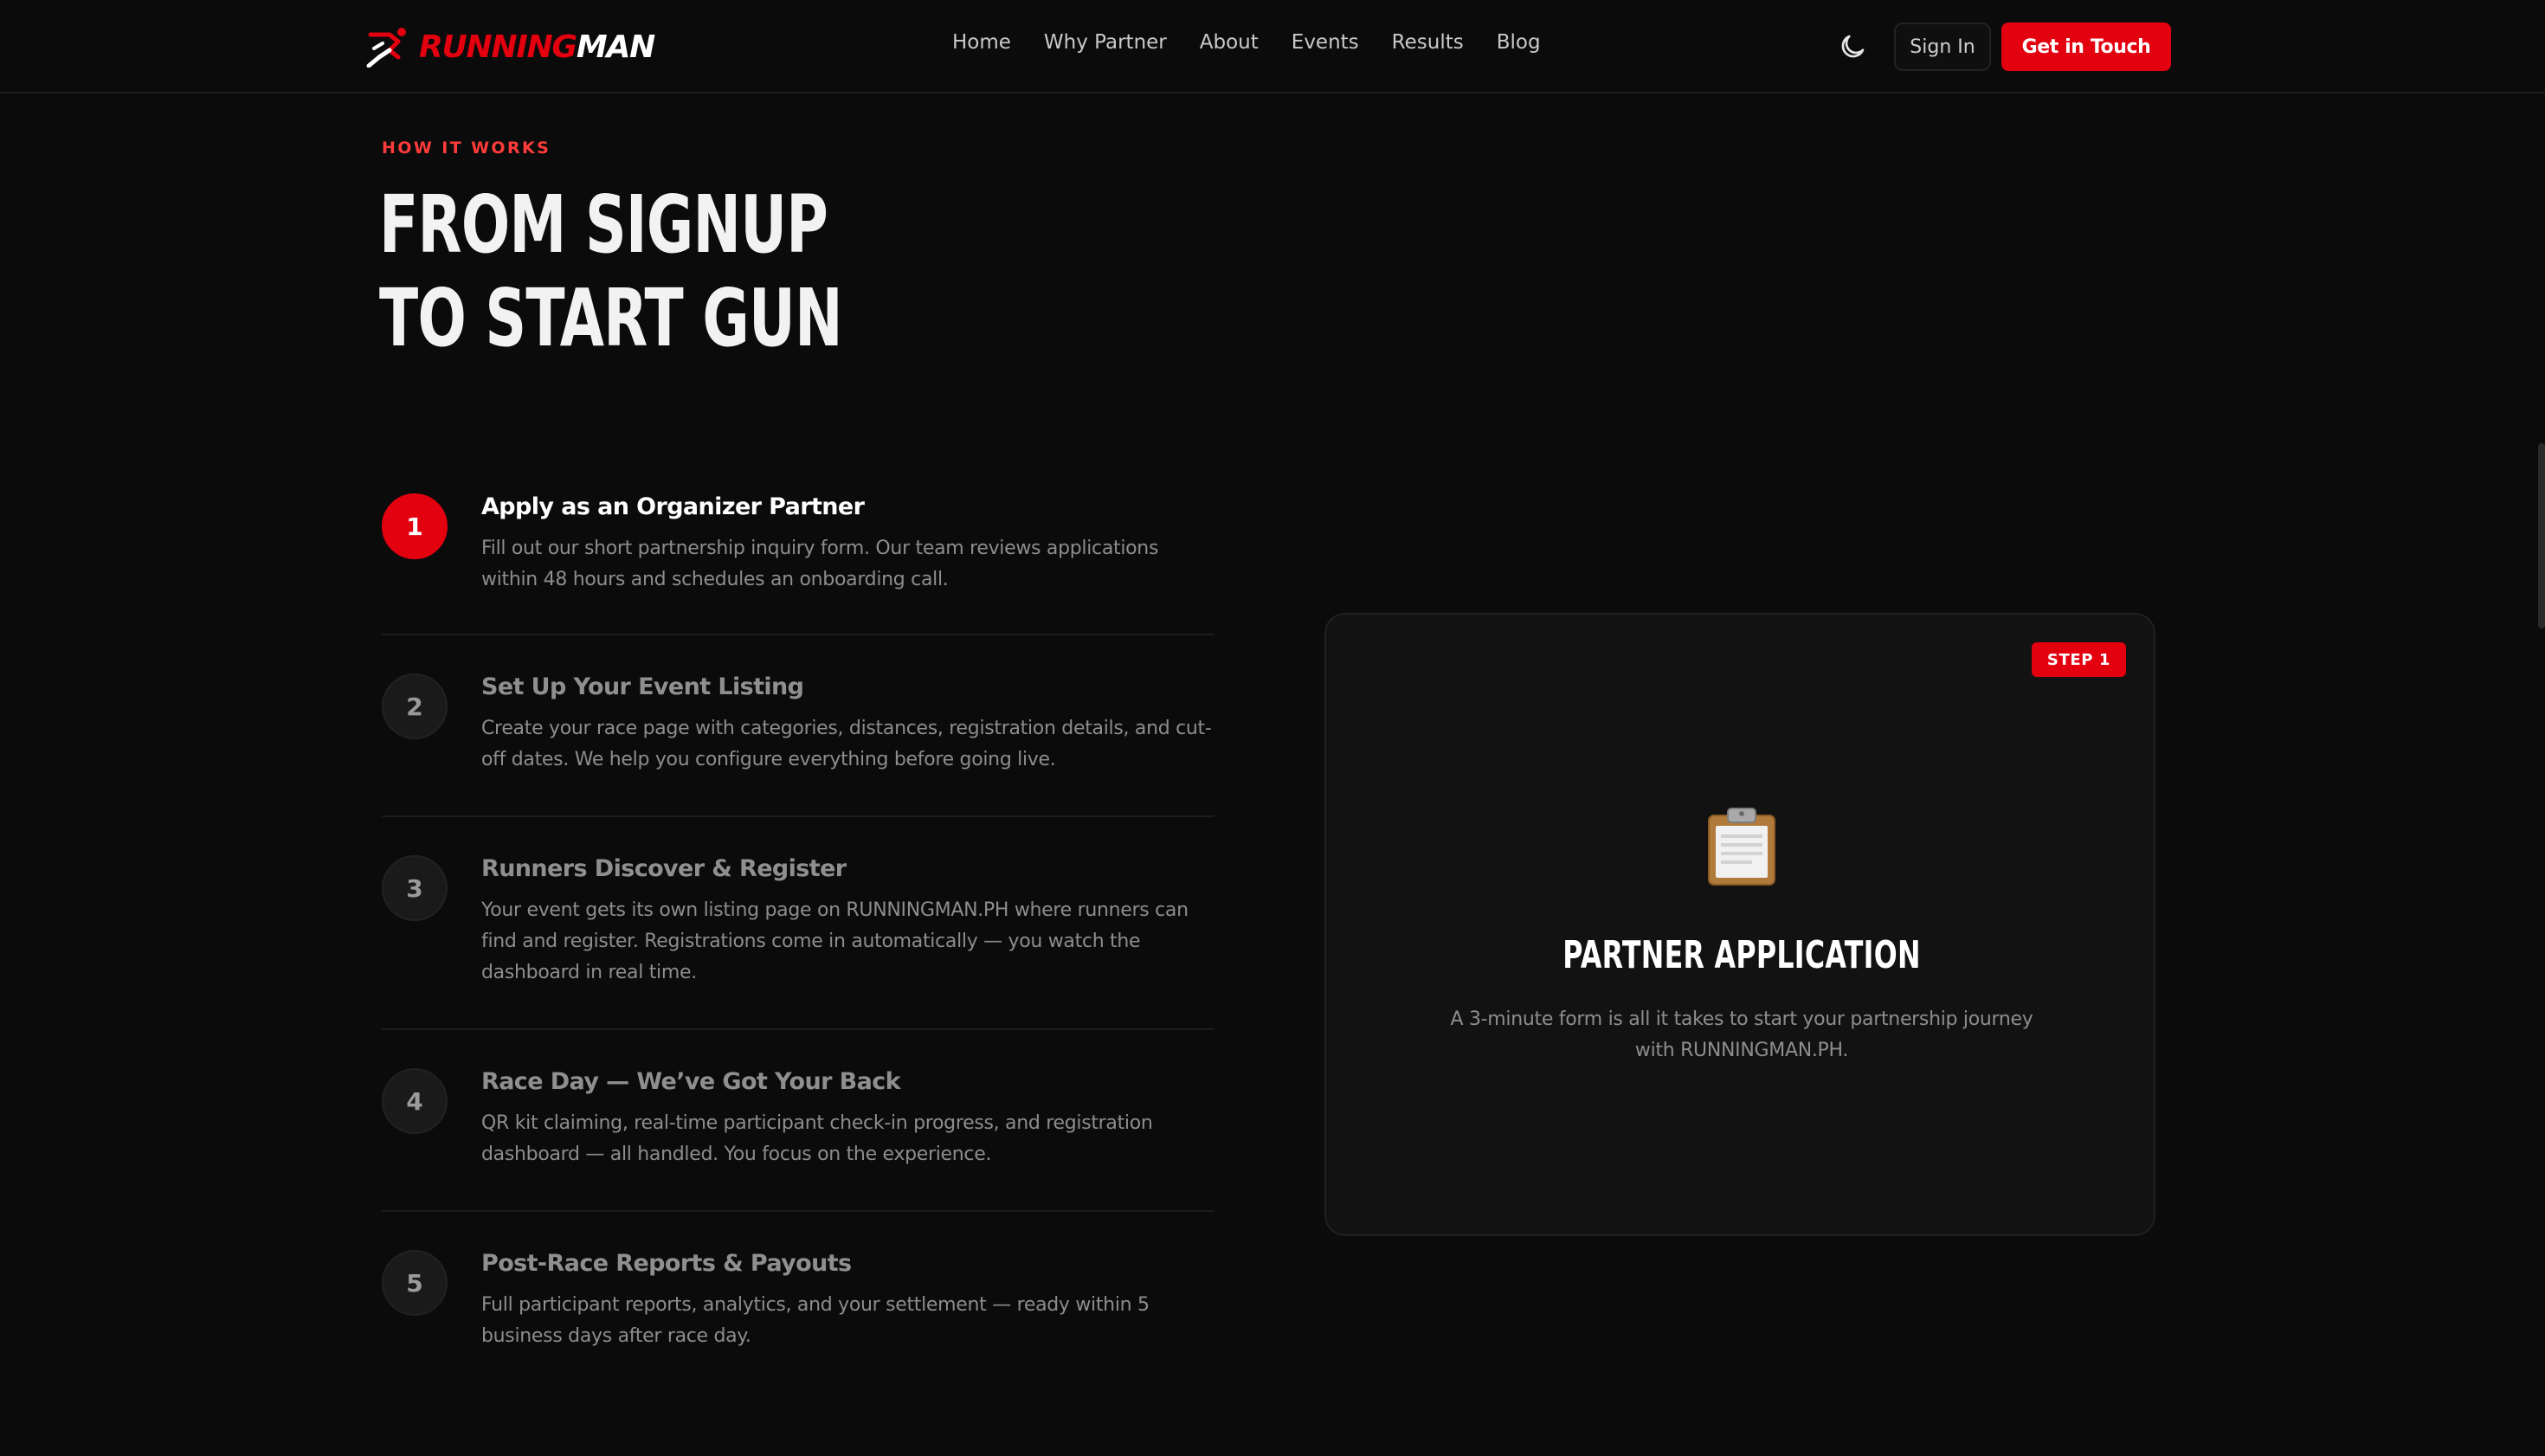 The width and height of the screenshot is (2545, 1456). I want to click on runner-logo-icon, so click(386, 48).